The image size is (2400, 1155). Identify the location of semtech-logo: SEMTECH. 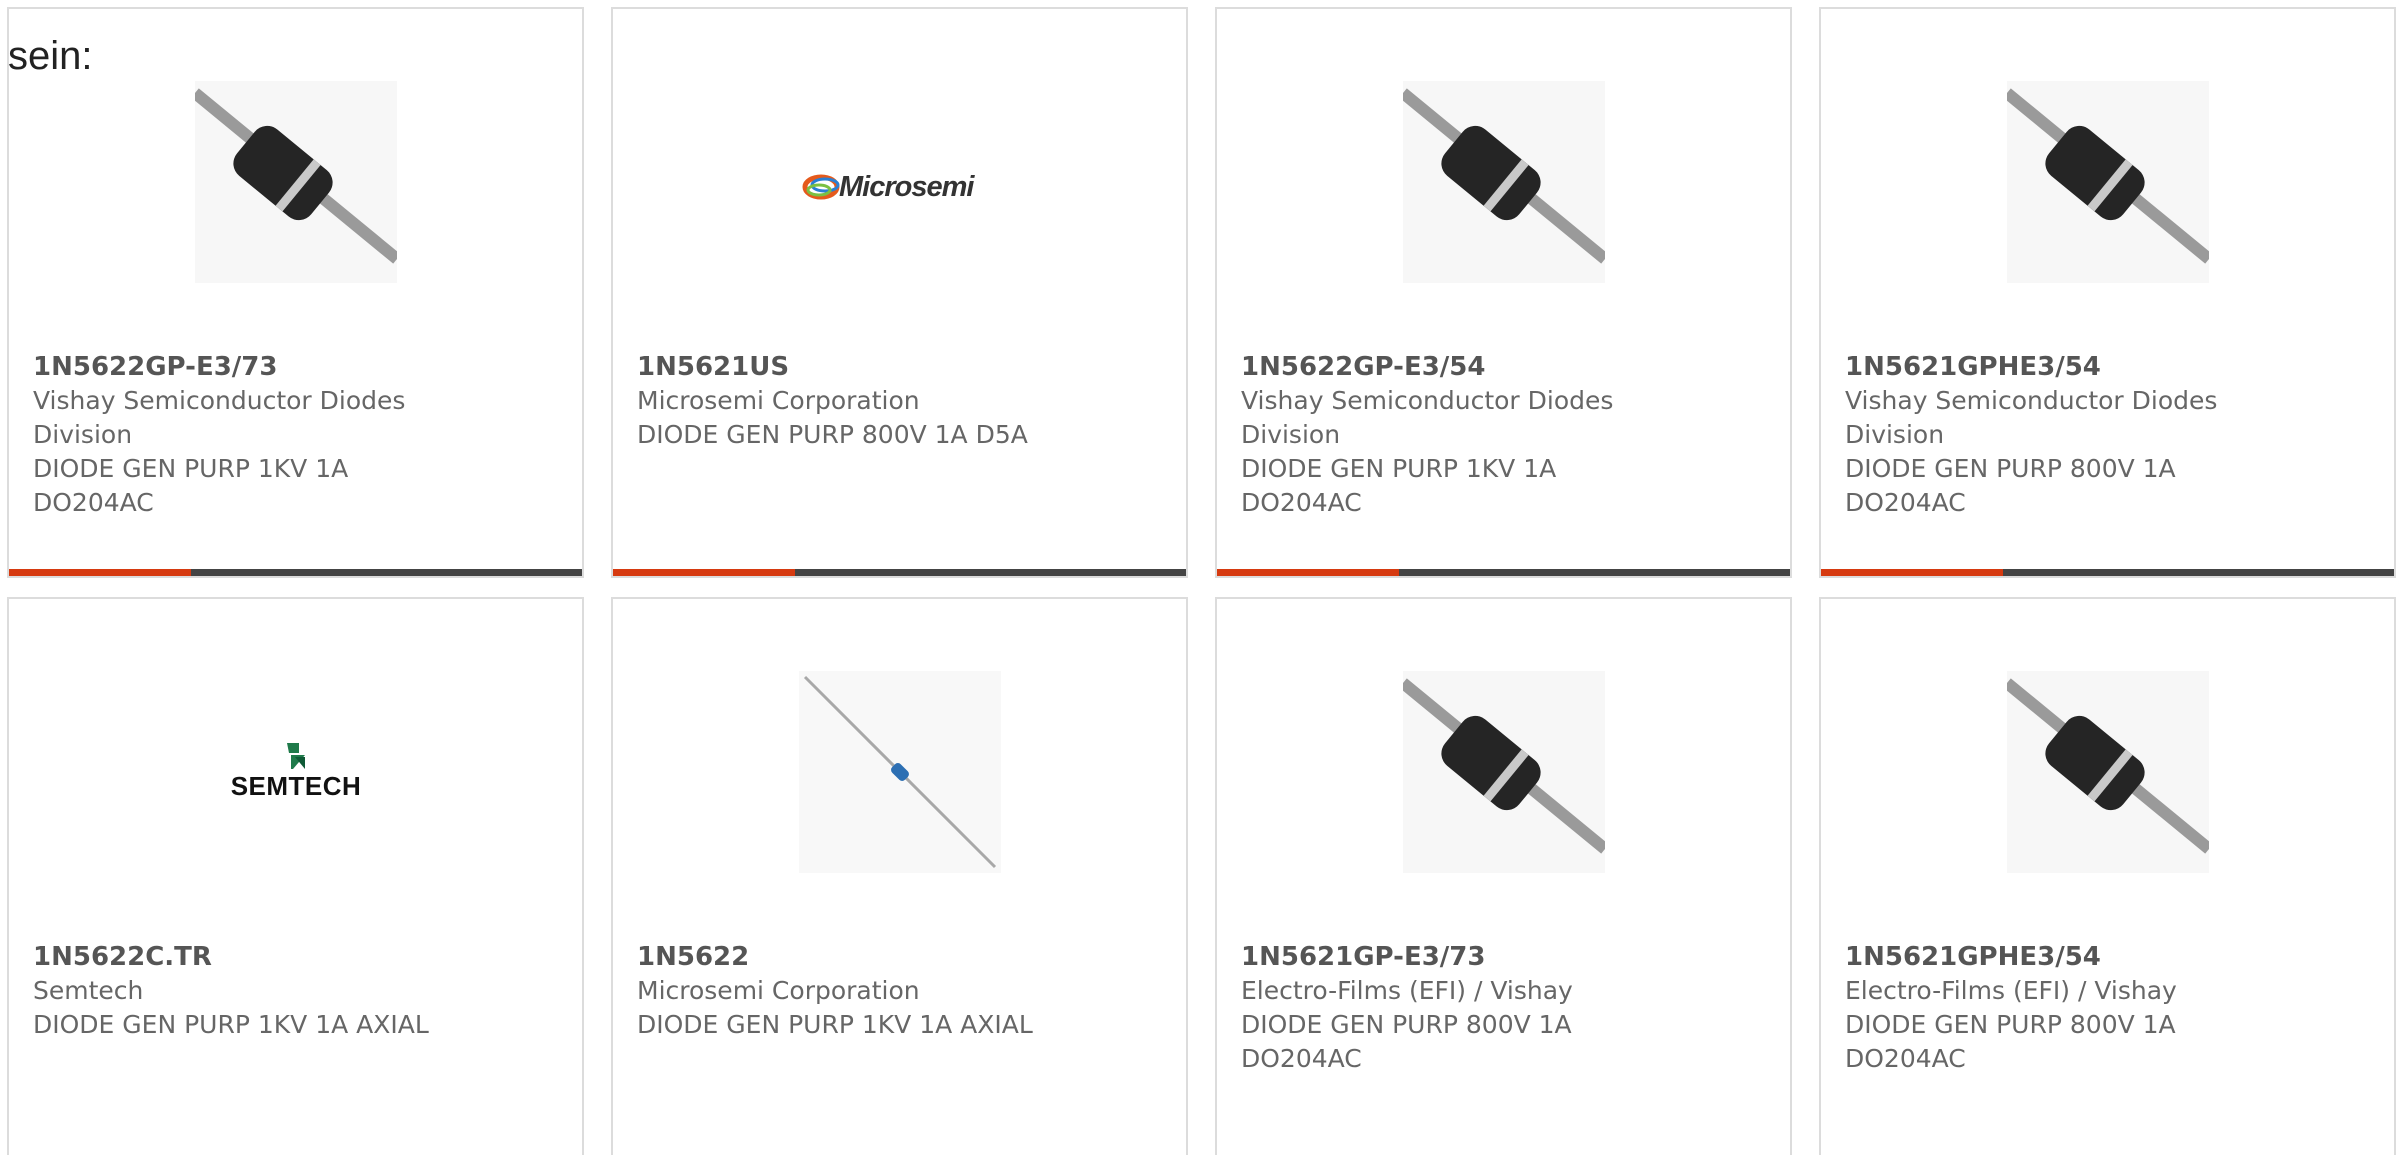
(296, 772).